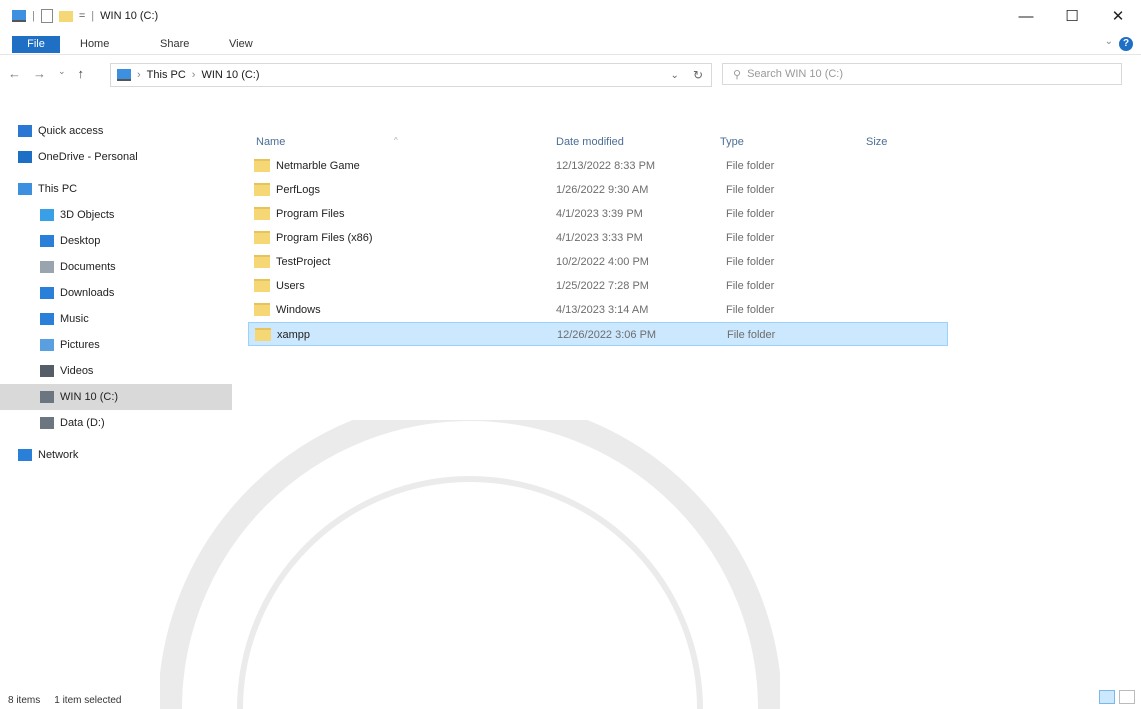 Image resolution: width=1141 pixels, height=709 pixels. I want to click on sidebar-item-music: Music, so click(116, 319).